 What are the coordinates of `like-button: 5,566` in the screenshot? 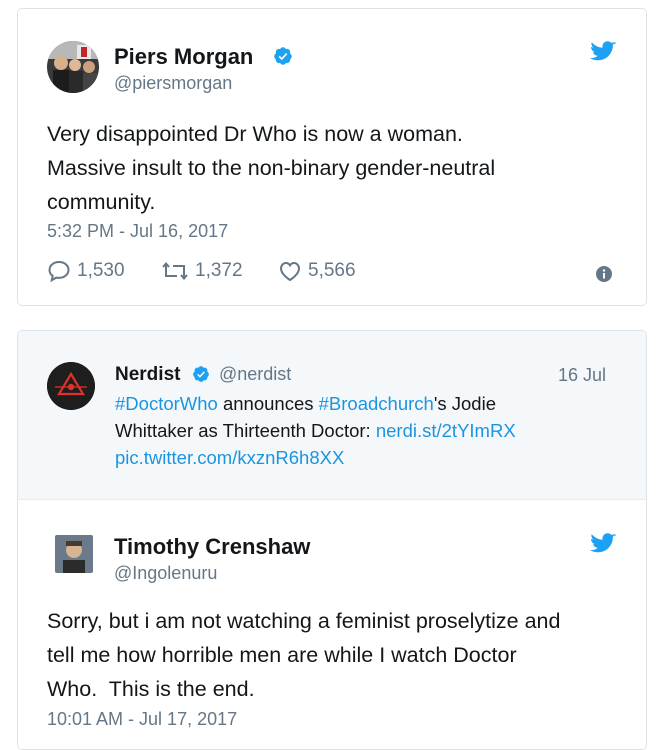 It's located at (317, 271).